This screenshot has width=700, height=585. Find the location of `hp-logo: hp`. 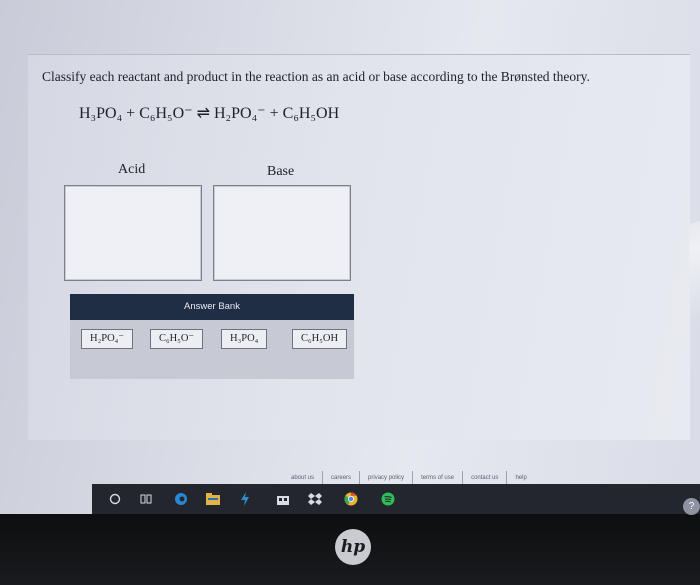

hp-logo: hp is located at coordinates (353, 547).